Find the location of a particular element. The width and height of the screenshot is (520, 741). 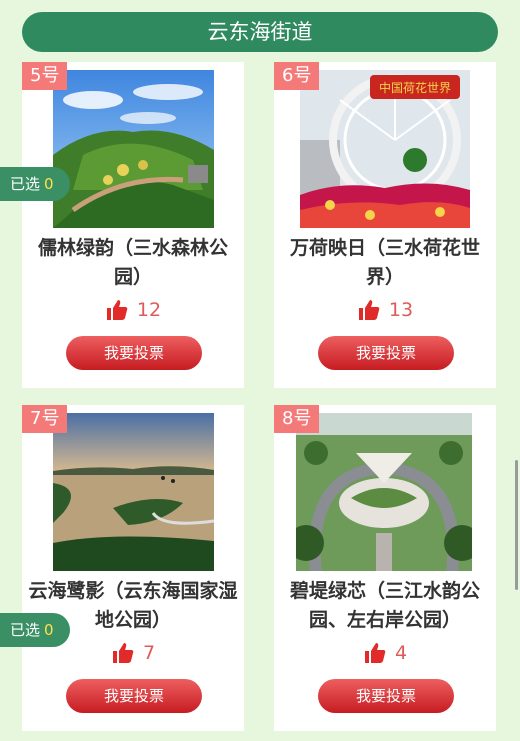

section-header: 云东海街道 is located at coordinates (260, 32).